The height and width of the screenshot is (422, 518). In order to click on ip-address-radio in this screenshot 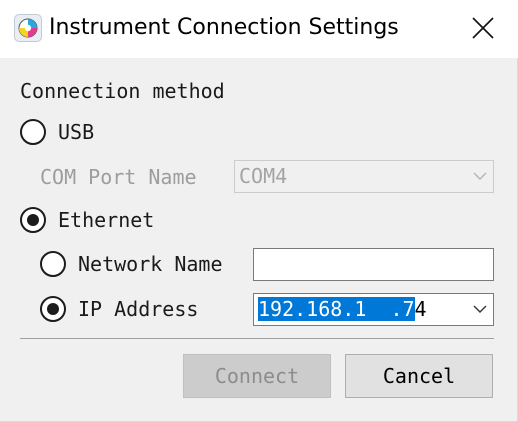, I will do `click(53, 309)`.